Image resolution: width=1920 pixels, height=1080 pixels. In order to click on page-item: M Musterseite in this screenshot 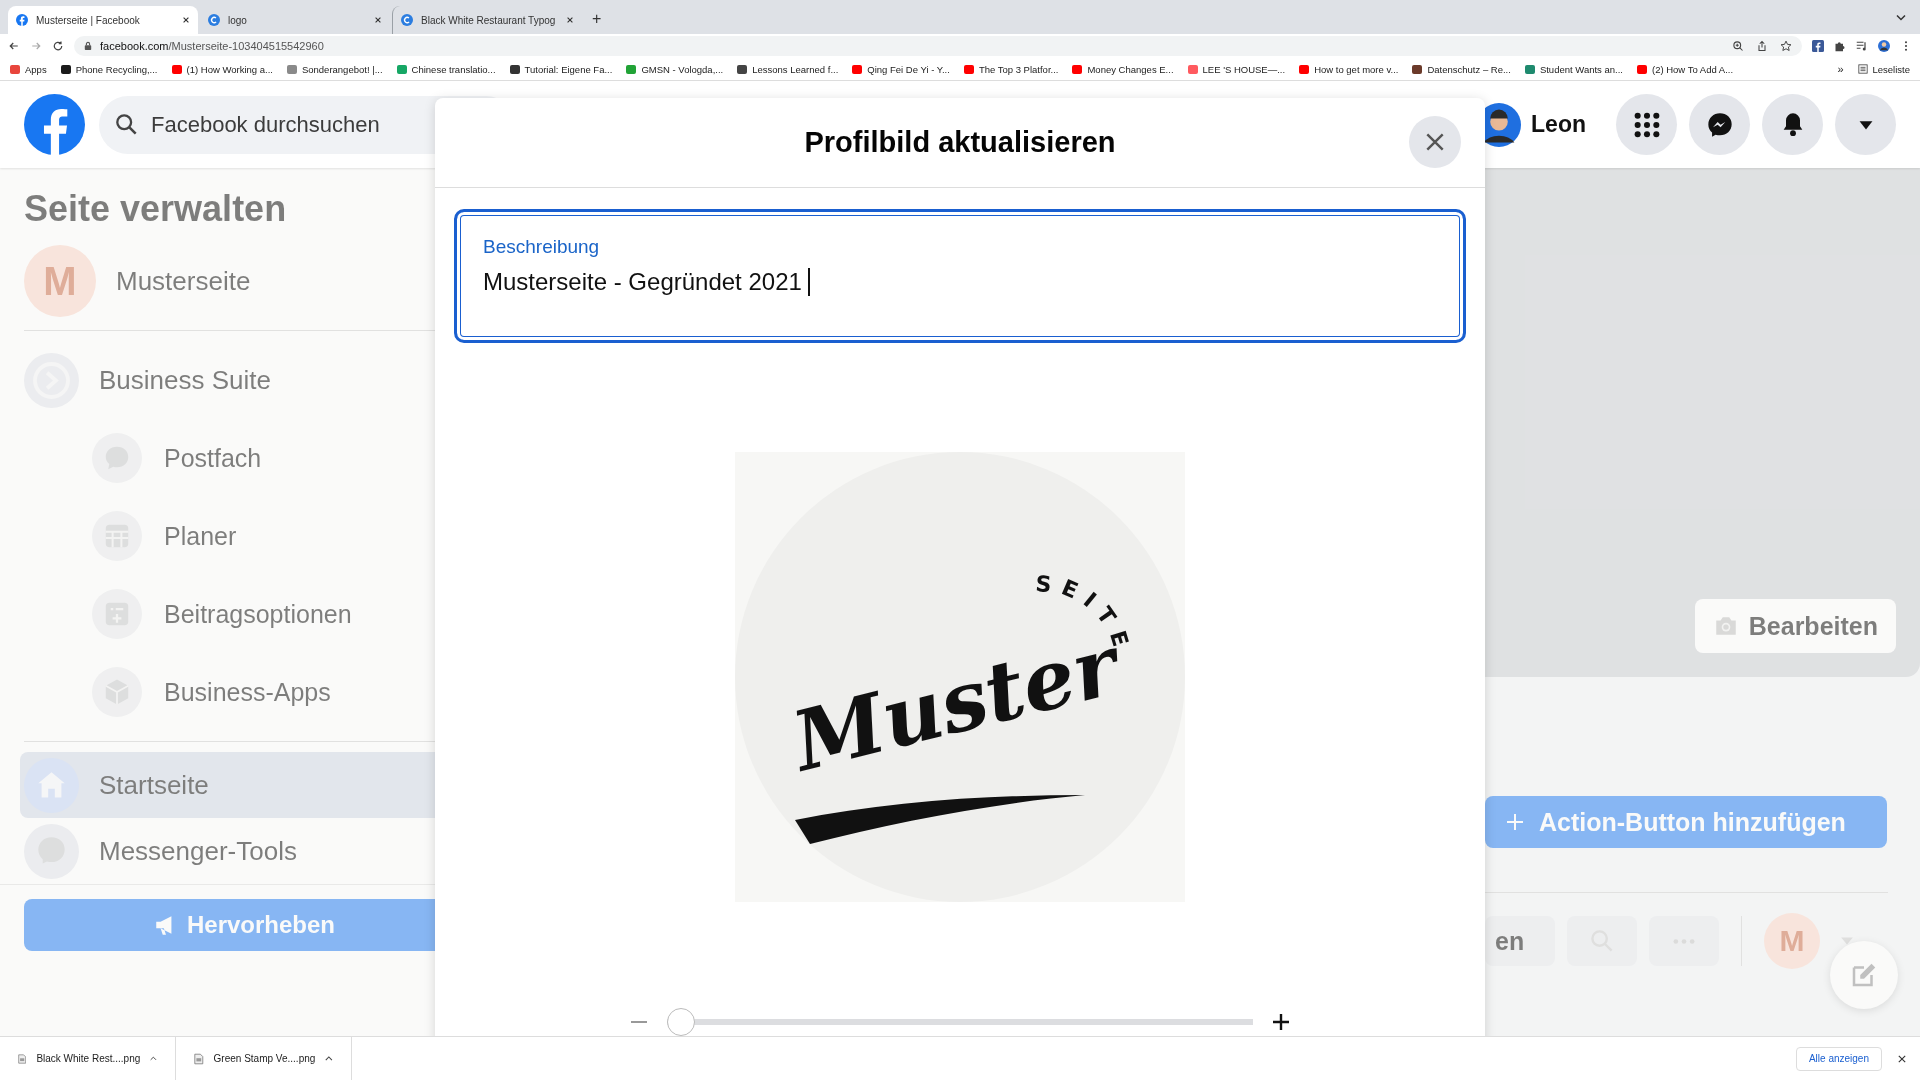, I will do `click(229, 281)`.